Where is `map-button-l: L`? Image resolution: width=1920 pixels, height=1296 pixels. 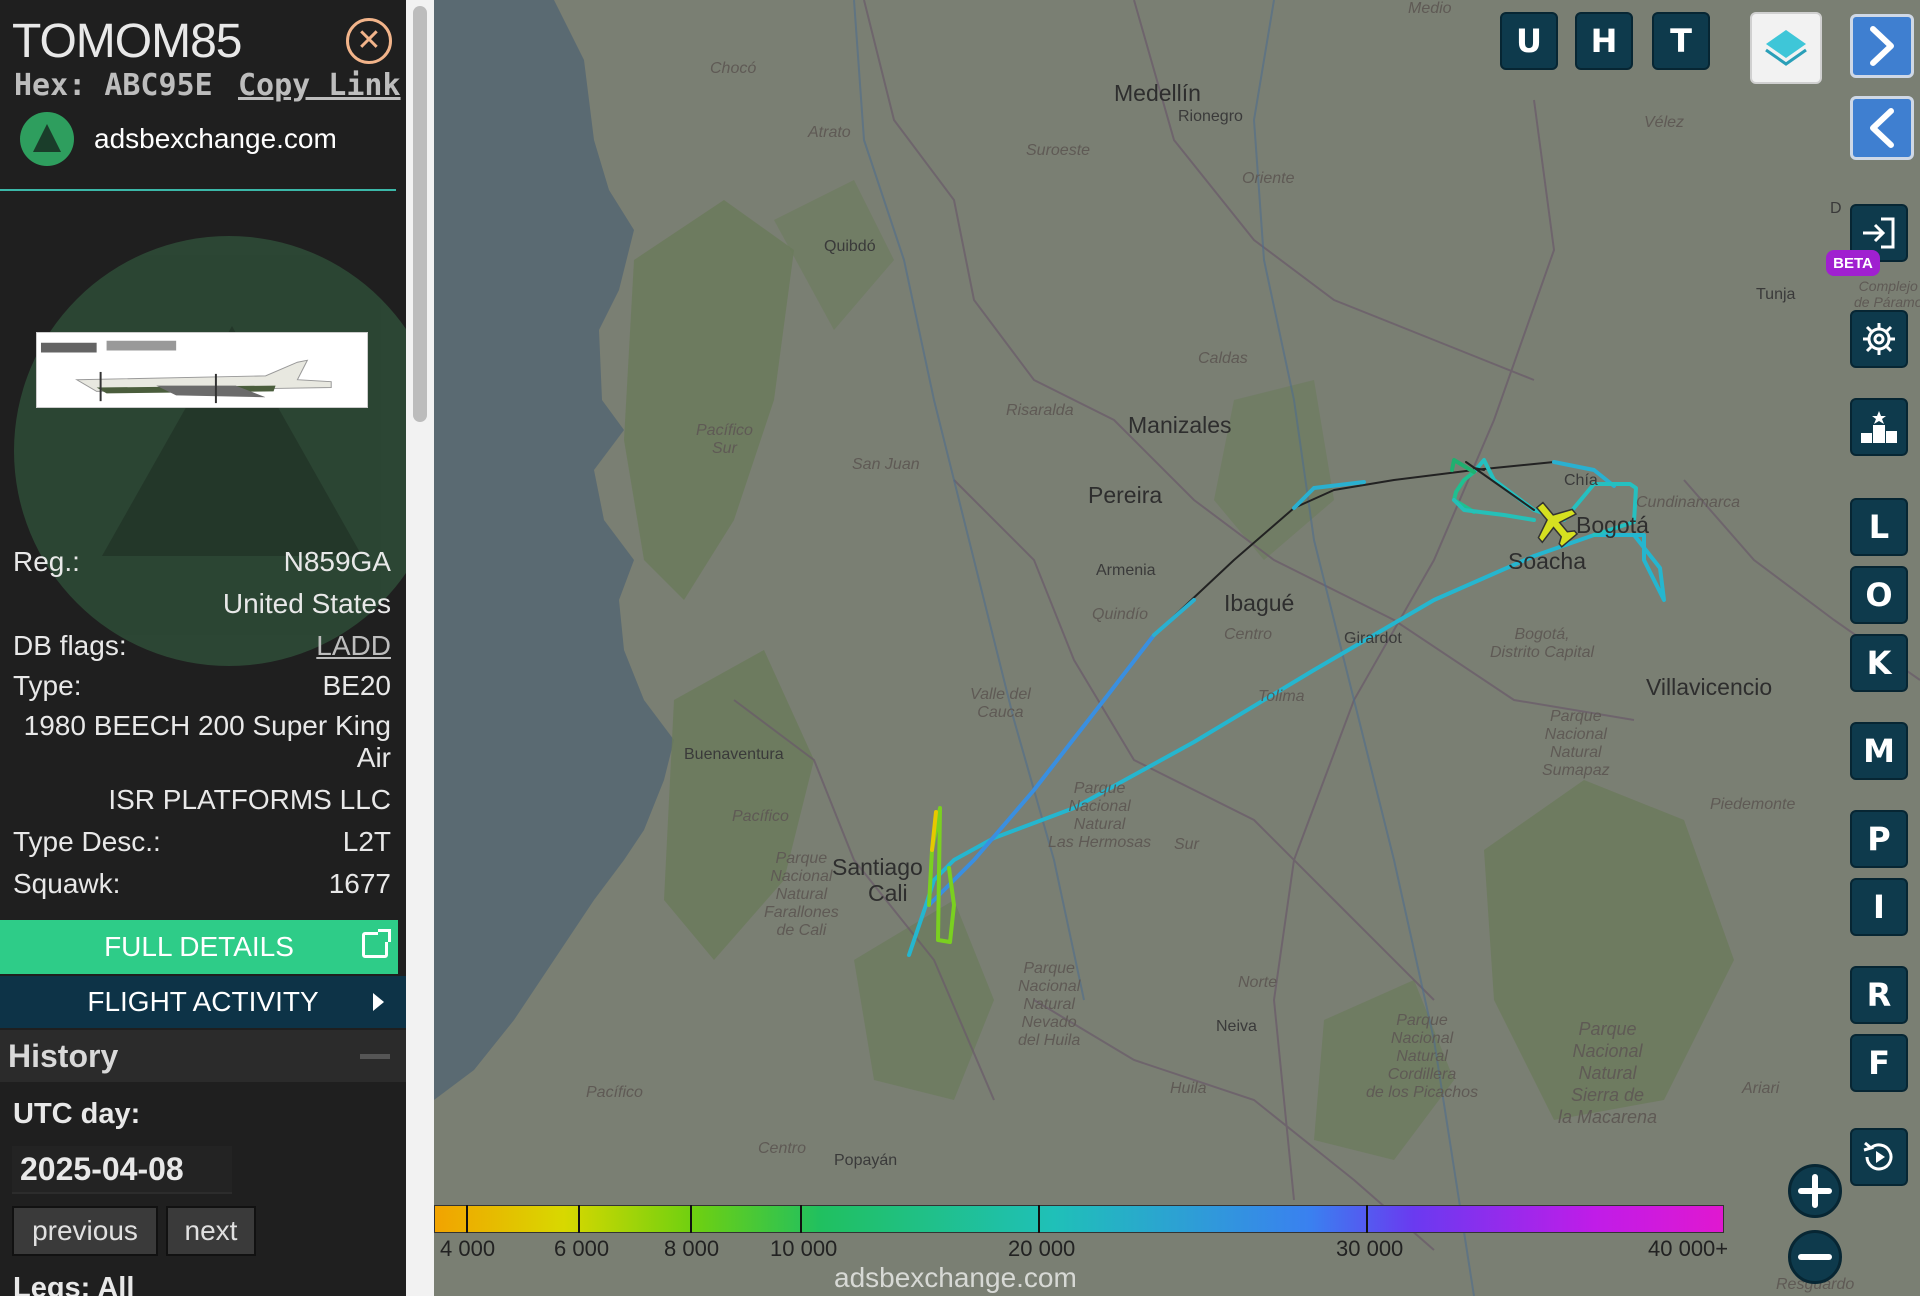
map-button-l: L is located at coordinates (1879, 527).